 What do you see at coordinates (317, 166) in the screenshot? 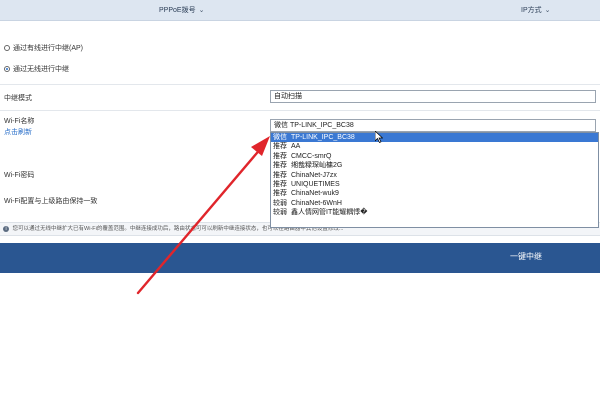
I see `dropdown-item-ssid: 缃戠粶琛屾槦2G` at bounding box center [317, 166].